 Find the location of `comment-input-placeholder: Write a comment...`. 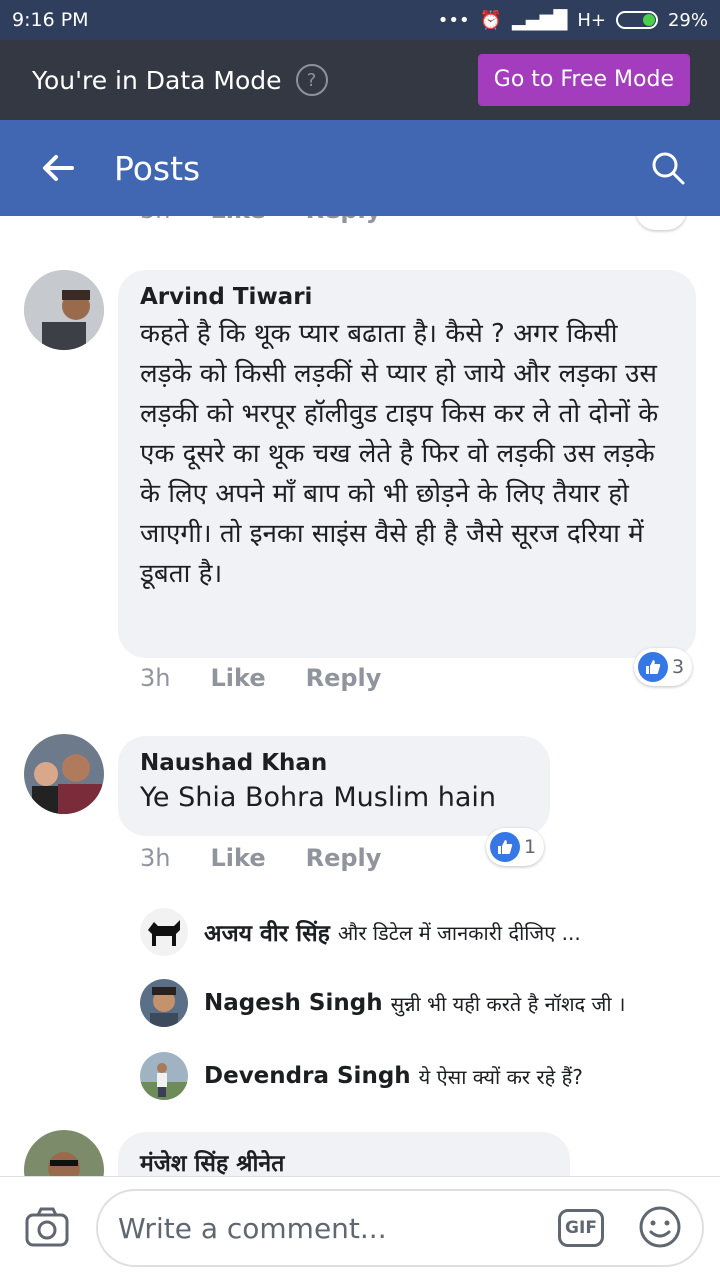

comment-input-placeholder: Write a comment... is located at coordinates (252, 1228).